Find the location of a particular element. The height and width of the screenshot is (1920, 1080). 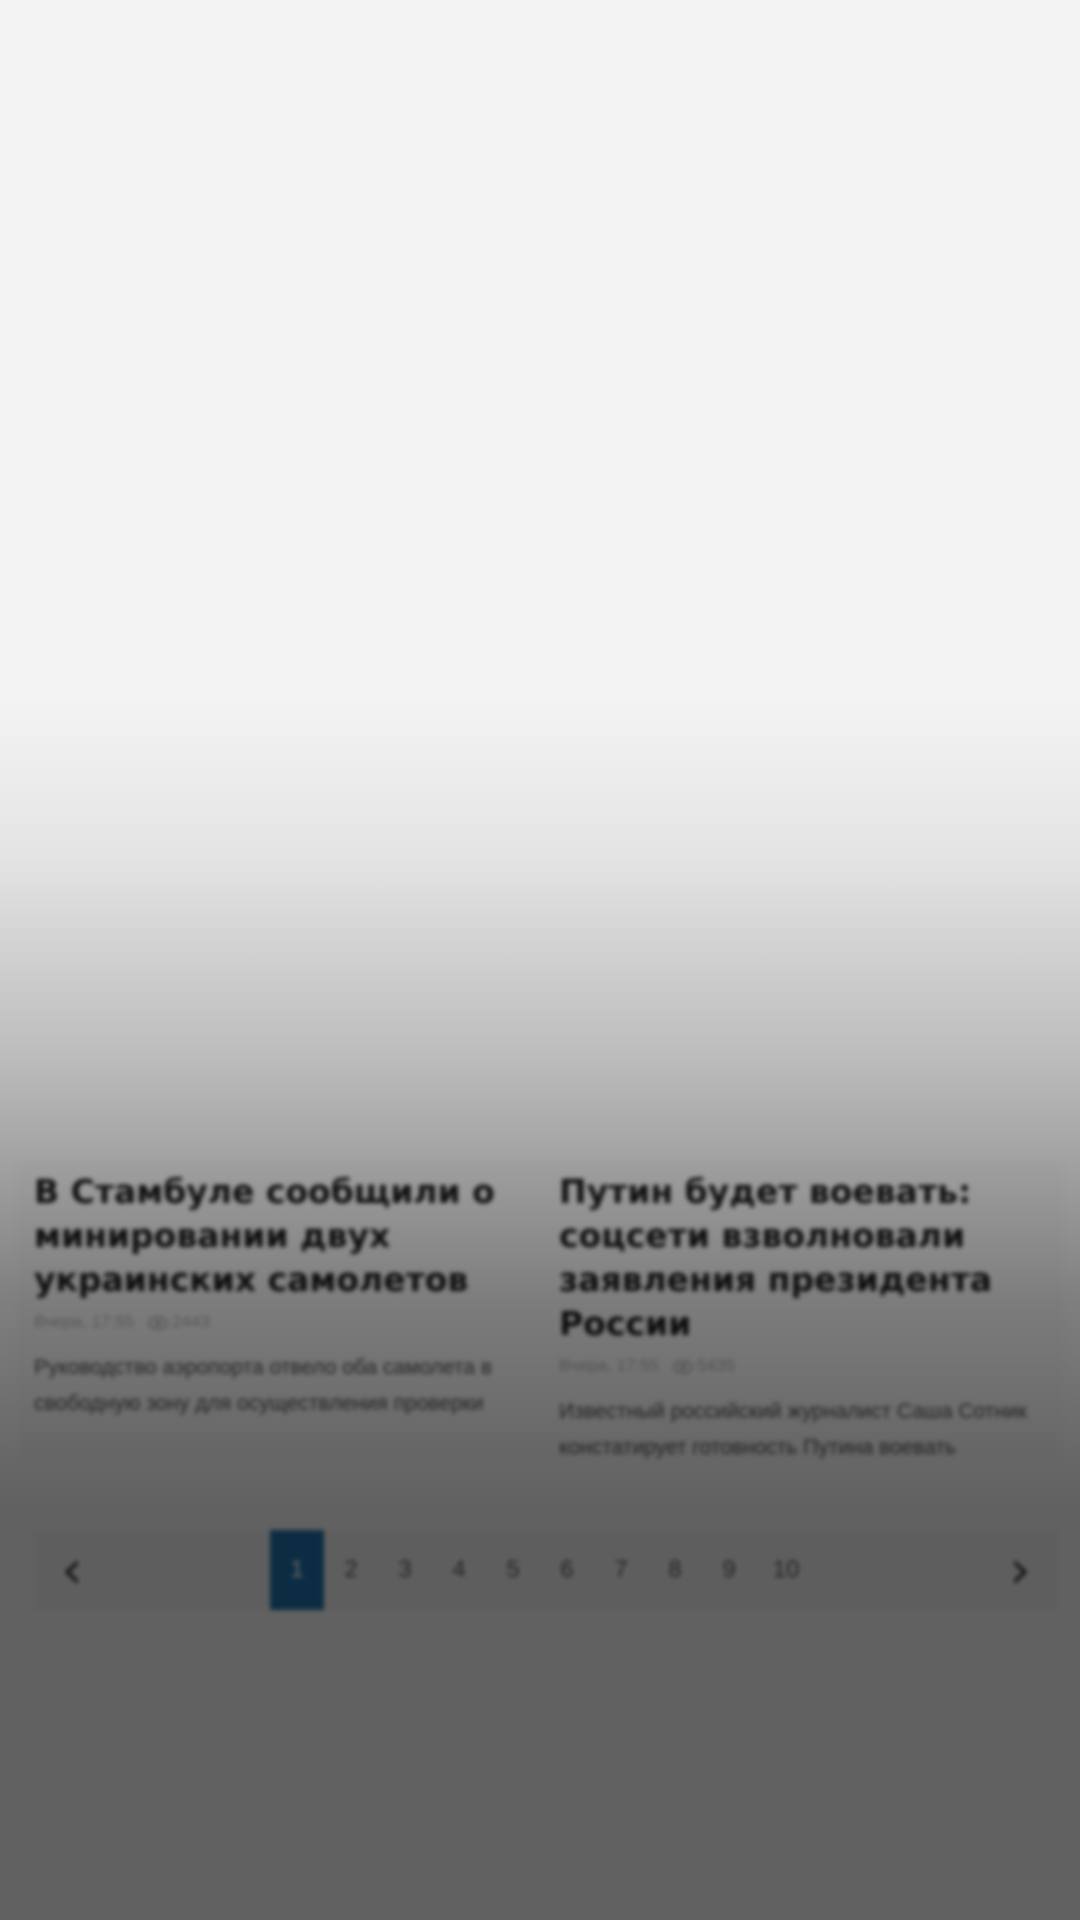

page-button-8: 8 is located at coordinates (675, 1570).